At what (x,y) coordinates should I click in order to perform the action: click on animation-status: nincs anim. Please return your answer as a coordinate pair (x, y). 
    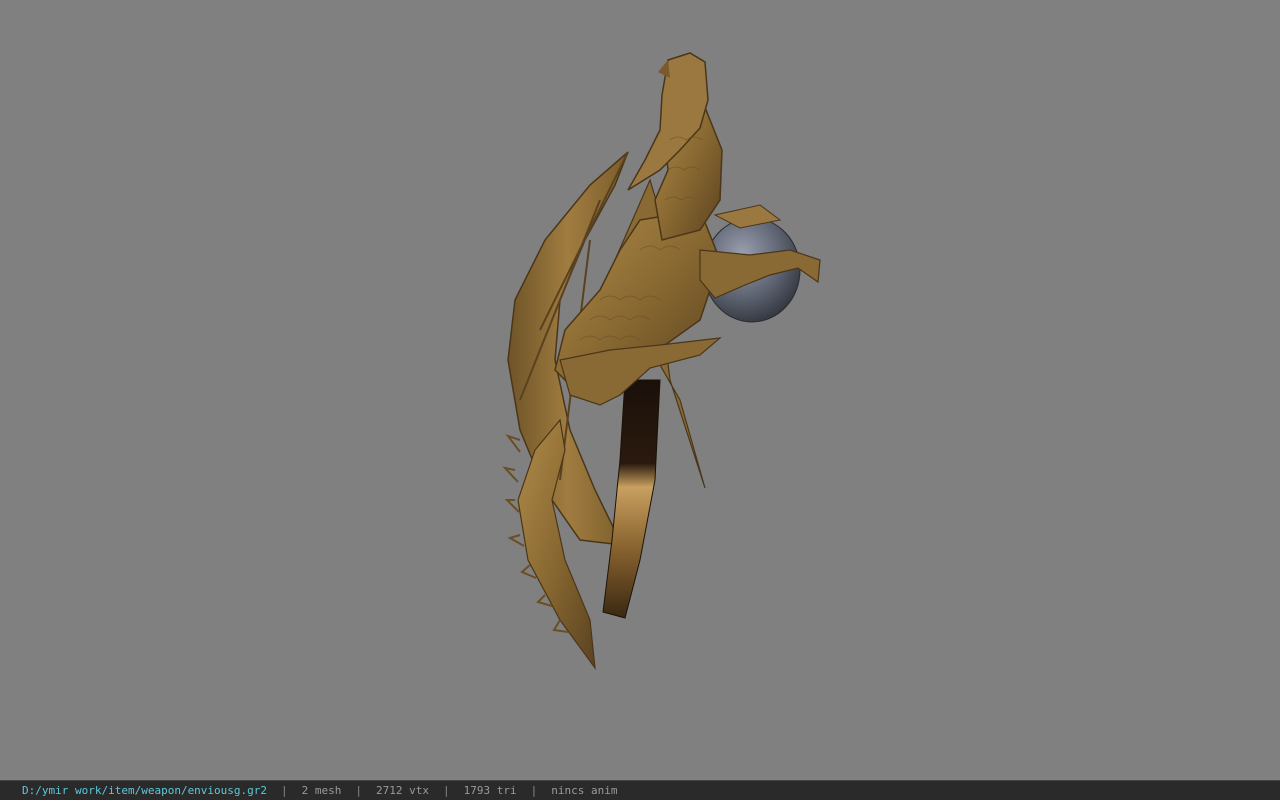
    Looking at the image, I should click on (584, 790).